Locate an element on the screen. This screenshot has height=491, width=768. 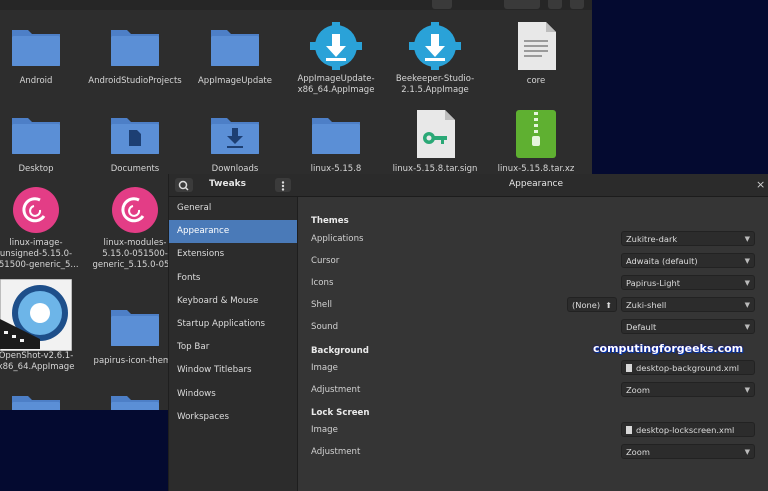
combo-value: Default is located at coordinates (641, 327).